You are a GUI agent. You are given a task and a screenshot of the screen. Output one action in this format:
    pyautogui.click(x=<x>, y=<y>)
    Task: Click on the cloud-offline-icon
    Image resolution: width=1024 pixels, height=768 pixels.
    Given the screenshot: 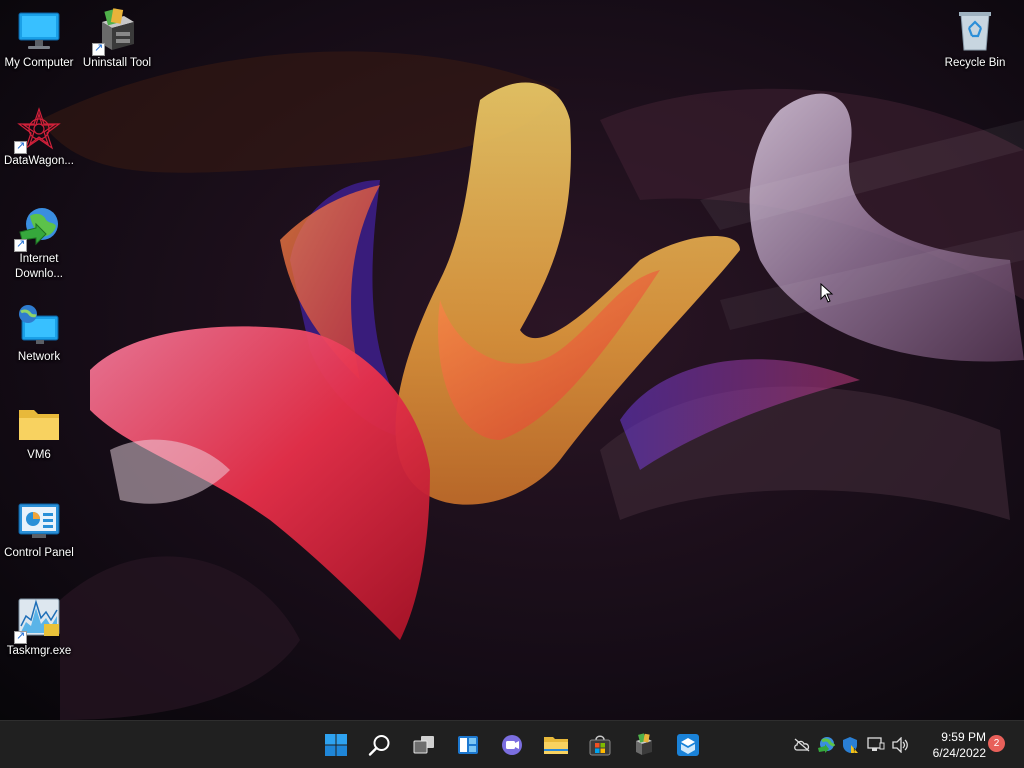 What is the action you would take?
    pyautogui.click(x=802, y=745)
    